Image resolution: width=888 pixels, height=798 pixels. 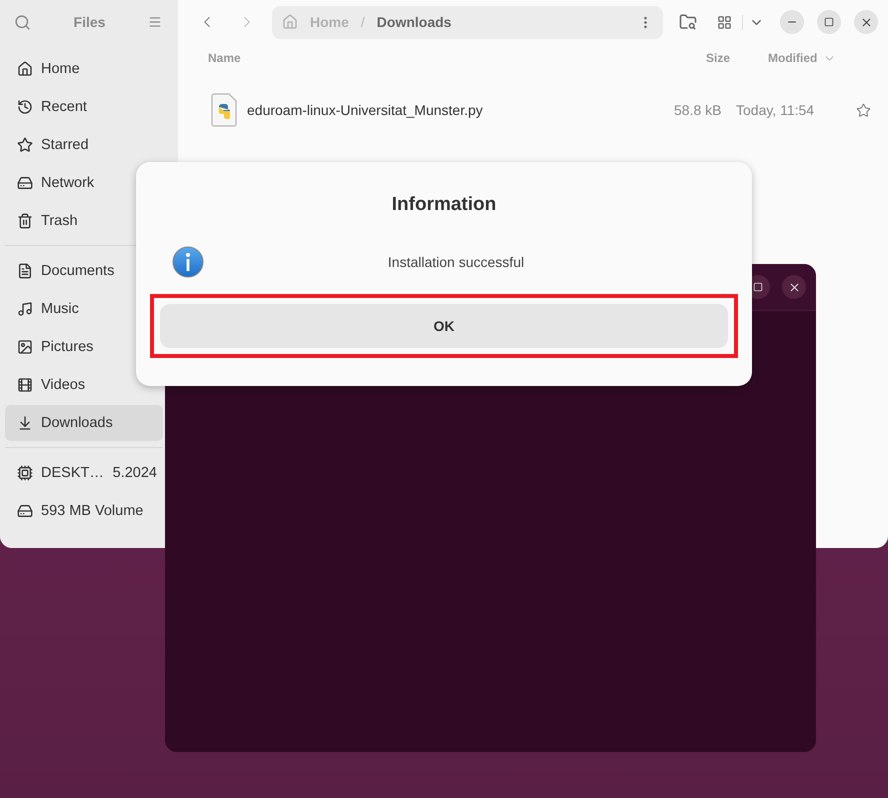 What do you see at coordinates (467, 22) in the screenshot?
I see `path-bar: Home / Downloads` at bounding box center [467, 22].